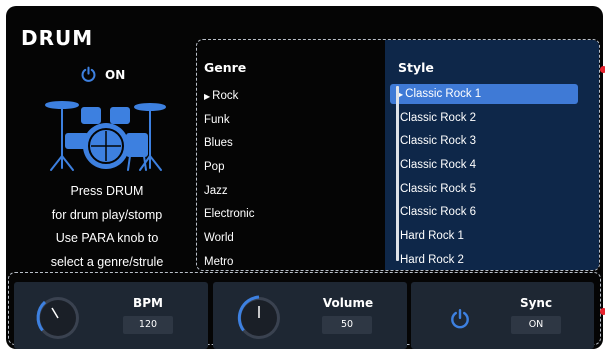 Image resolution: width=605 pixels, height=351 pixels. What do you see at coordinates (484, 94) in the screenshot?
I see `style-item-selected: ▶ Classic Rock 1` at bounding box center [484, 94].